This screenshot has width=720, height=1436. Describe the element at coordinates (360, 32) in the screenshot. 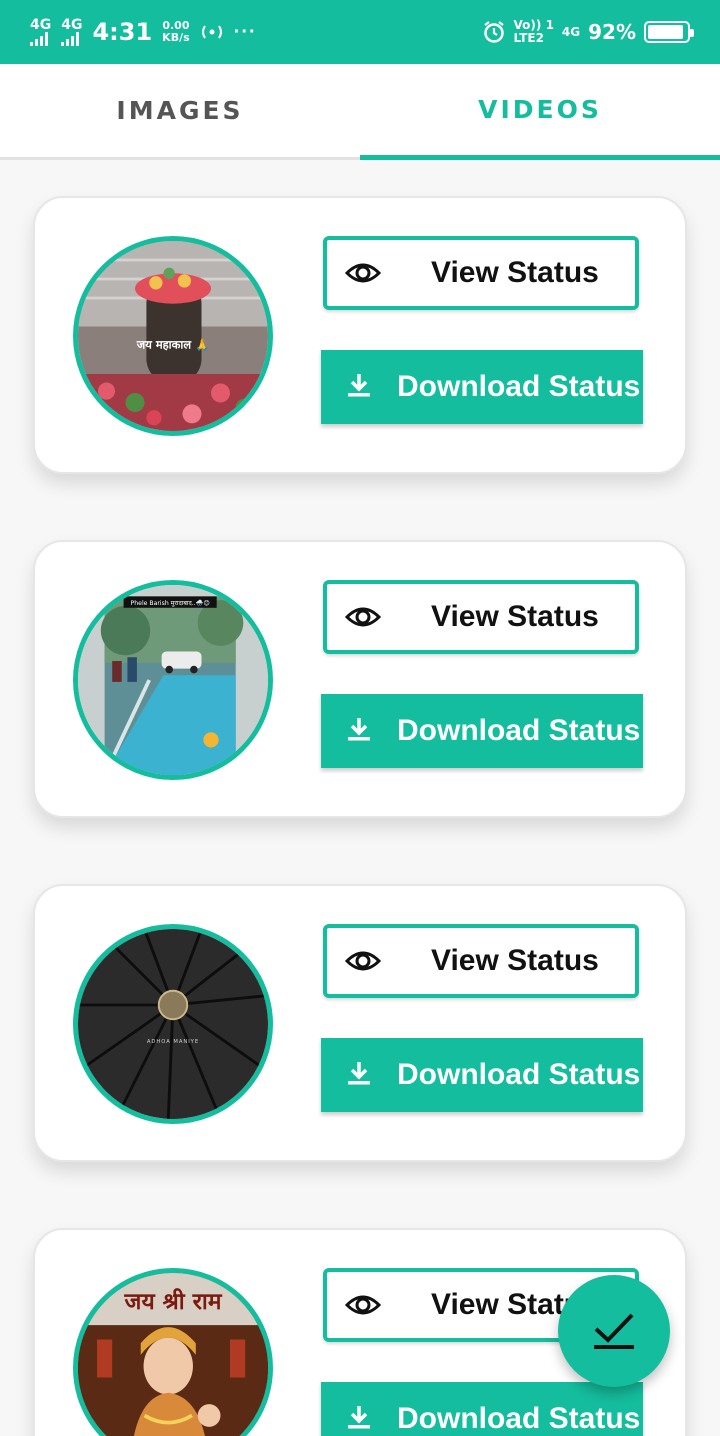

I see `status-bar: 4G 4G 4:31 0.00 KB/s ··· Vo)) 1 LTE2 4G` at that location.